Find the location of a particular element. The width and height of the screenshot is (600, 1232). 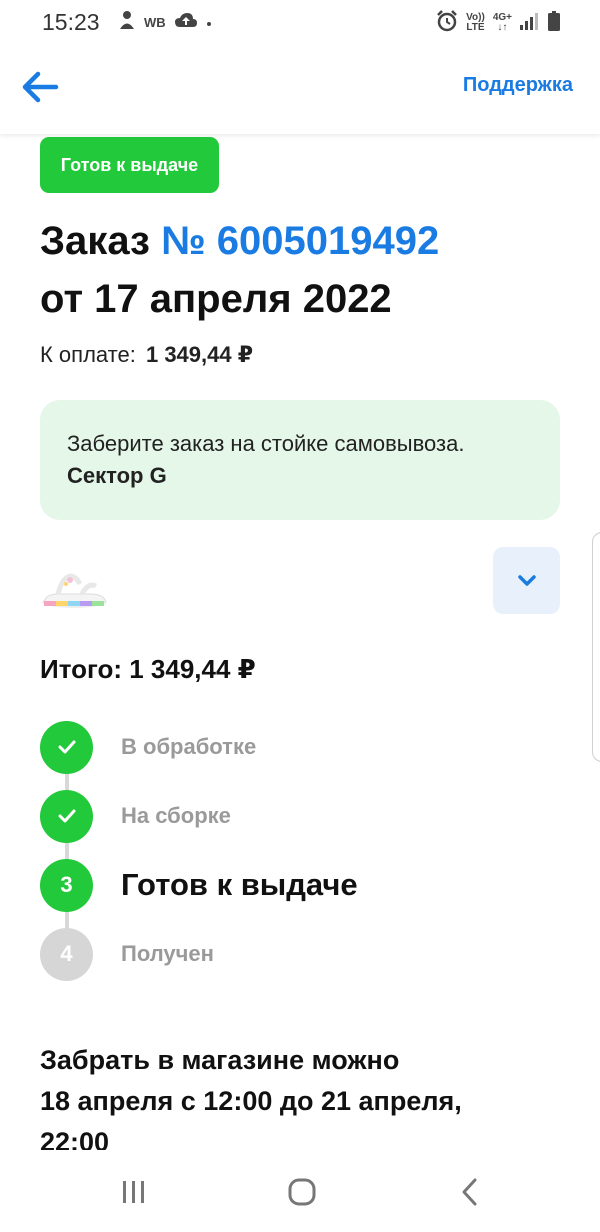

recent-apps-button is located at coordinates (134, 1192).